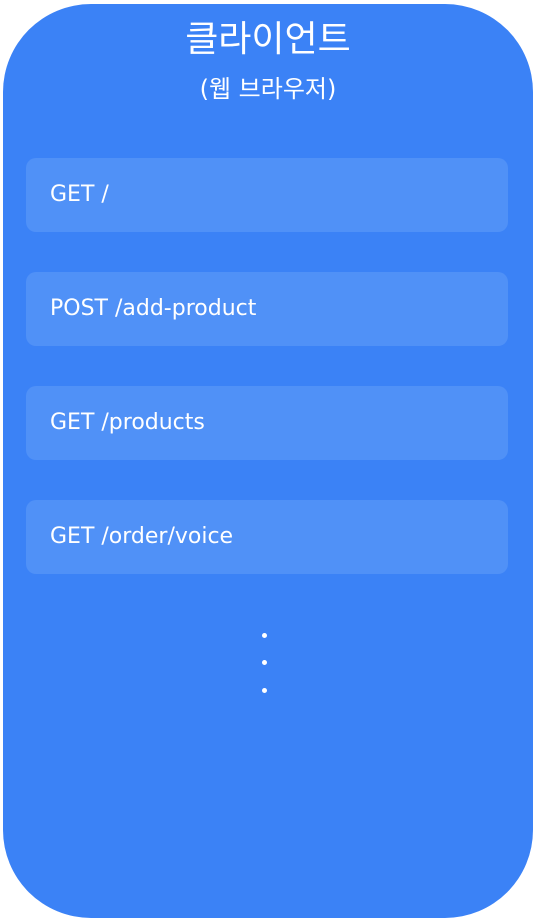 This screenshot has width=536, height=922. I want to click on route-item: GET /order/voice, so click(267, 537).